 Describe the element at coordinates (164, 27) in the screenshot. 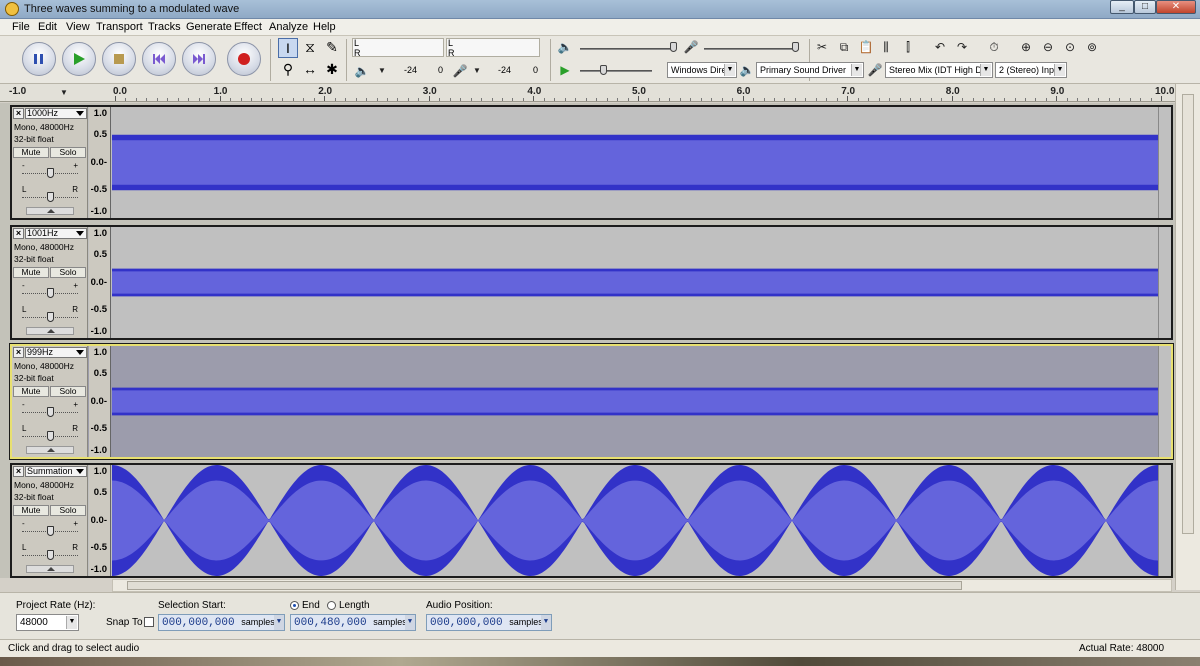

I see `menu-tracks: Tracks` at that location.